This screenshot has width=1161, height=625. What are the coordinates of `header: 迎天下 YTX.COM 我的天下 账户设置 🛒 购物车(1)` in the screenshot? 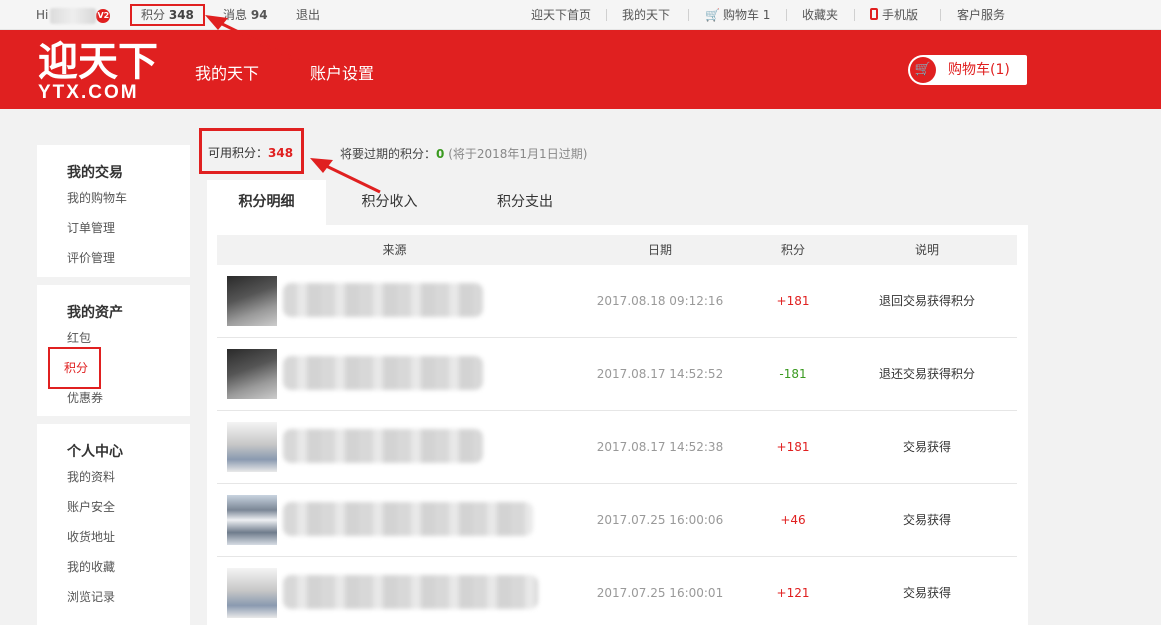 It's located at (580, 69).